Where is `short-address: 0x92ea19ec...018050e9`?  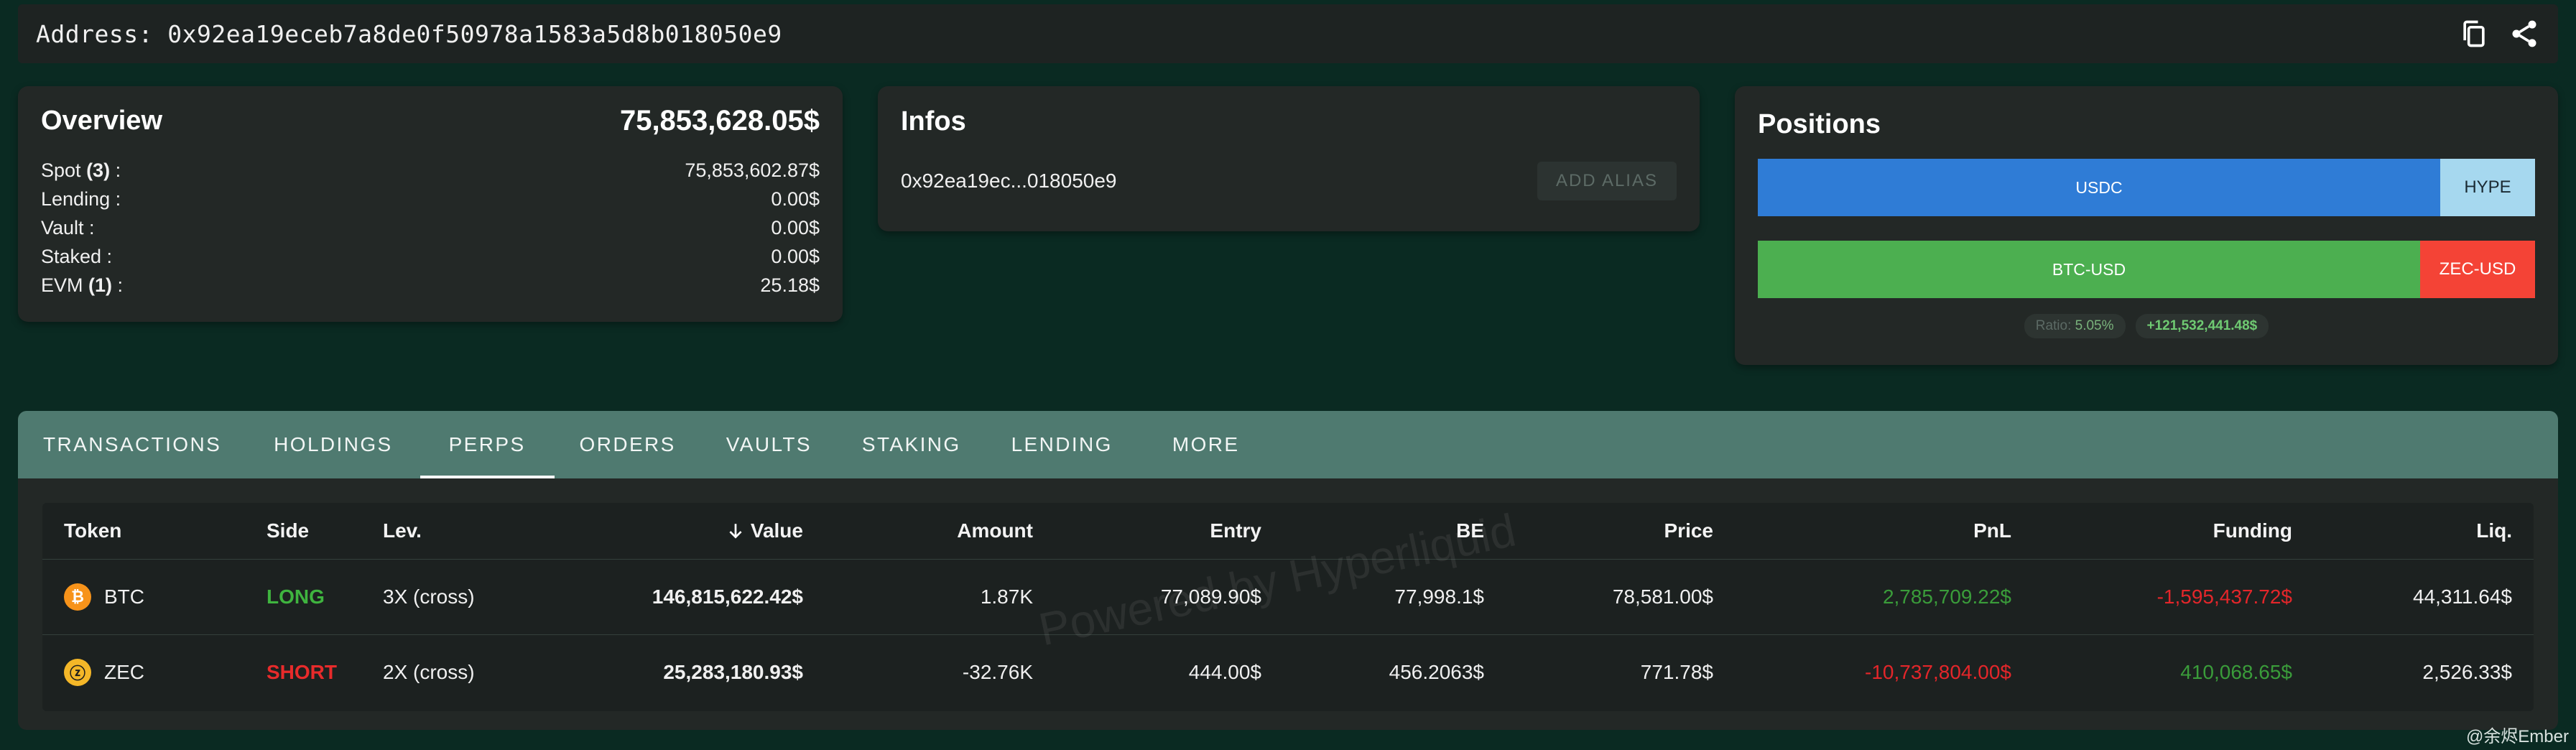 short-address: 0x92ea19ec...018050e9 is located at coordinates (1009, 181).